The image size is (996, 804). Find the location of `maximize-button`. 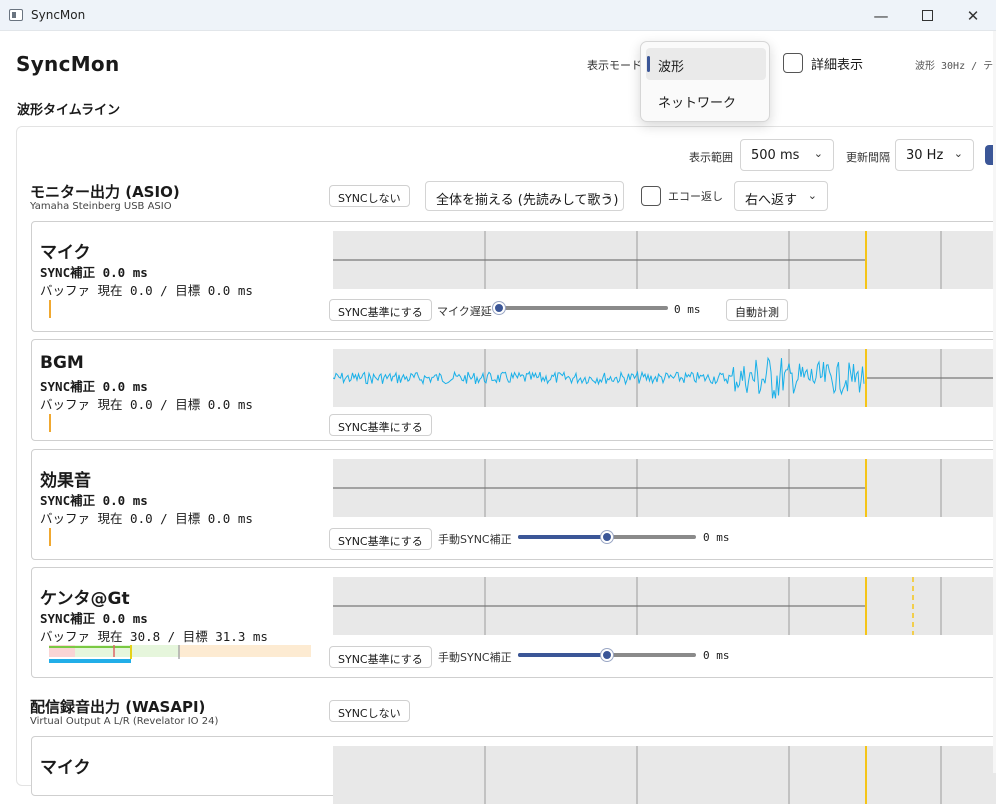

maximize-button is located at coordinates (927, 15).